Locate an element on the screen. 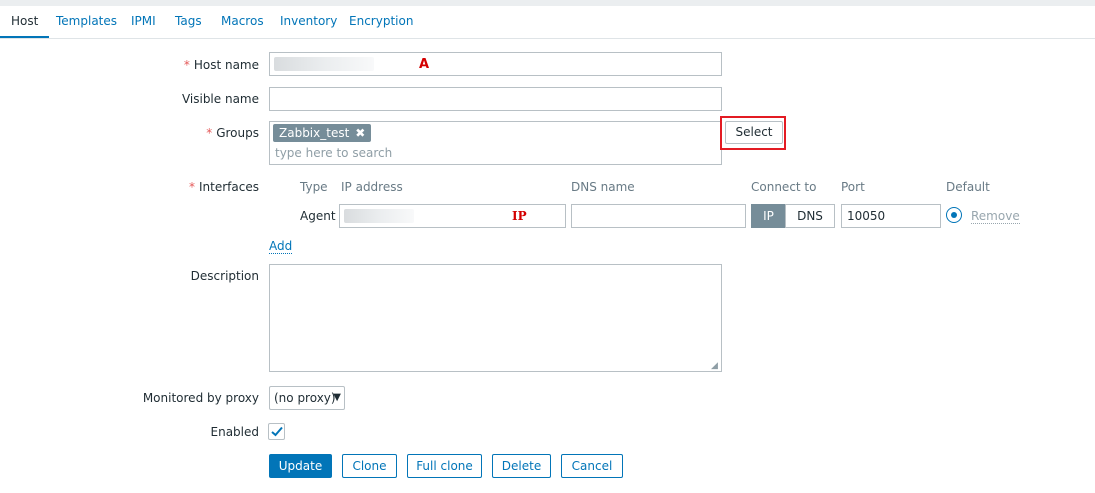  add-interface-link: Add is located at coordinates (281, 246).